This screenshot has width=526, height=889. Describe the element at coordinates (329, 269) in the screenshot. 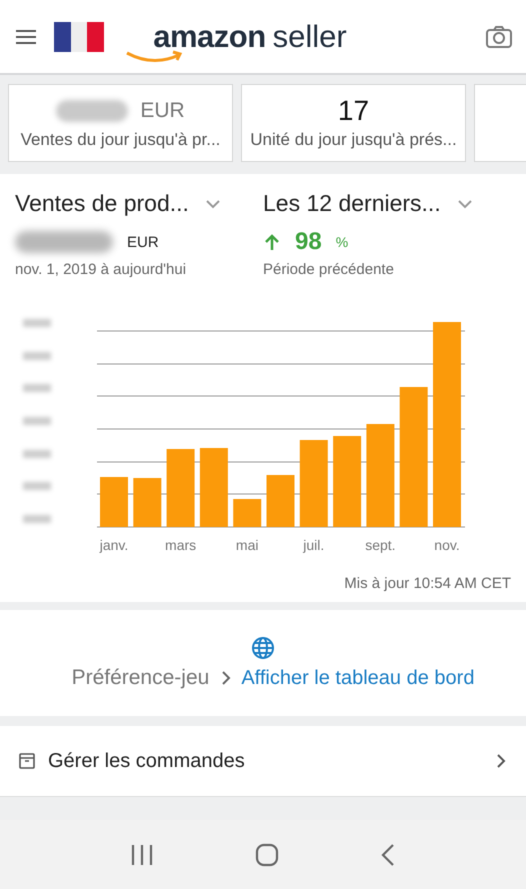

I see `comparison-caption: Période précédente` at that location.